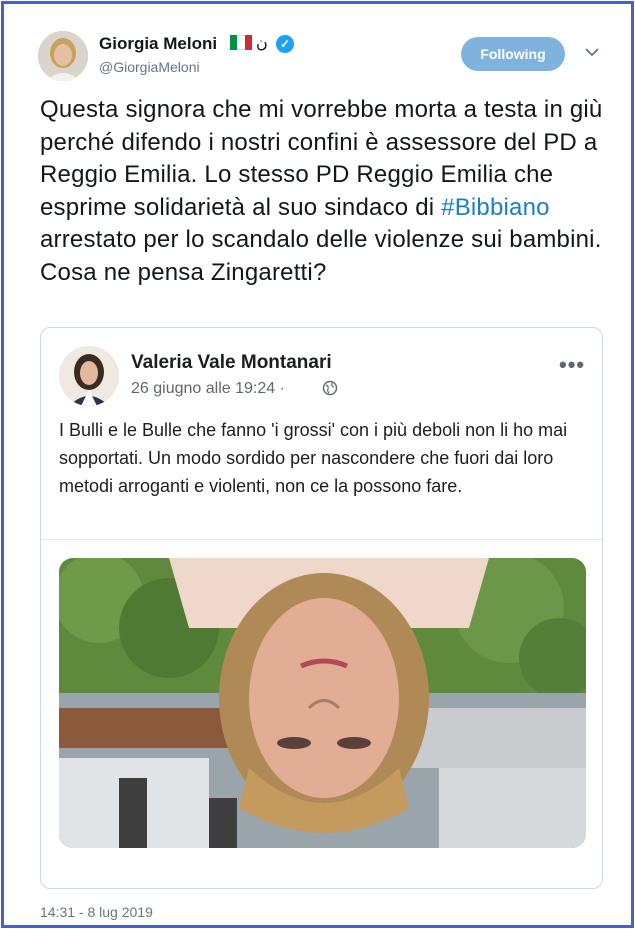  Describe the element at coordinates (262, 42) in the screenshot. I see `name-suffix: ن` at that location.